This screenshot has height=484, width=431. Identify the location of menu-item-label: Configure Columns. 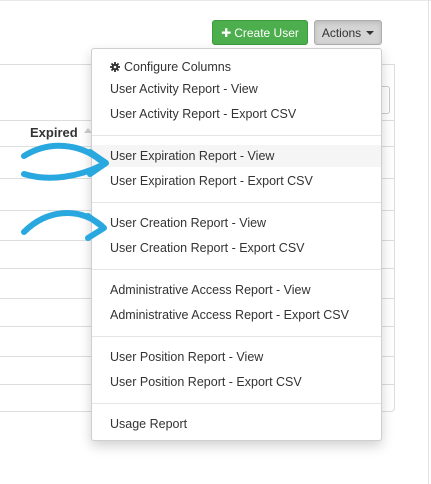
(177, 67).